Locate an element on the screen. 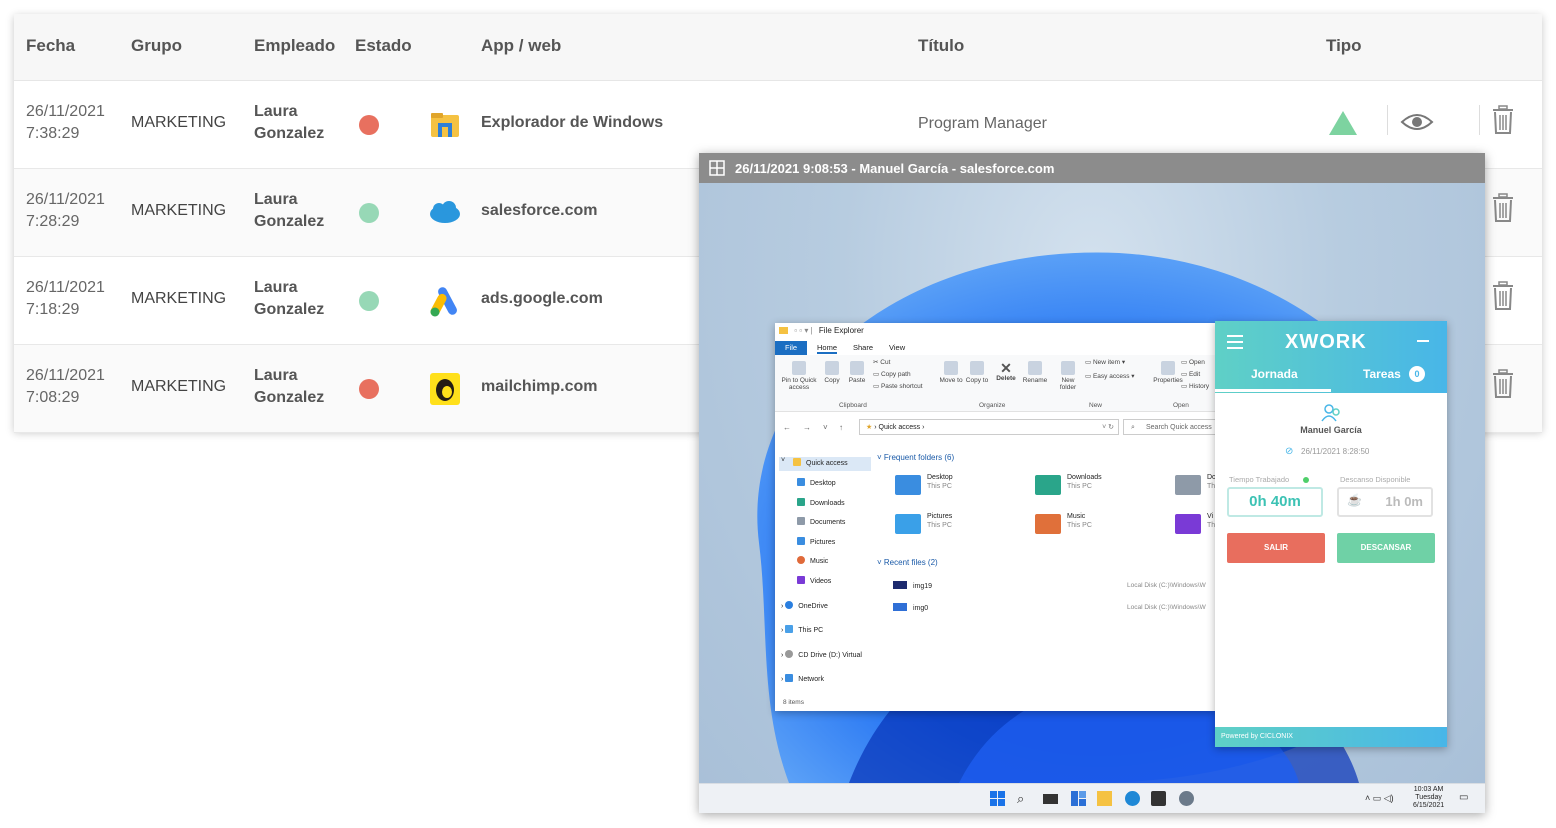  minimize-icon is located at coordinates (1423, 341).